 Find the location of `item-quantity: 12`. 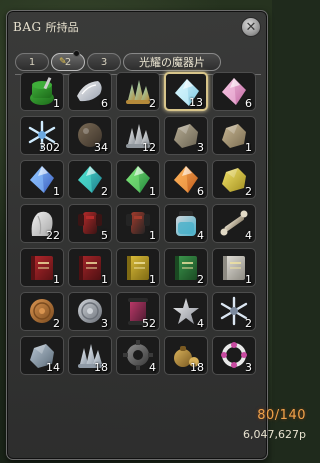

item-quantity: 12 is located at coordinates (149, 147).